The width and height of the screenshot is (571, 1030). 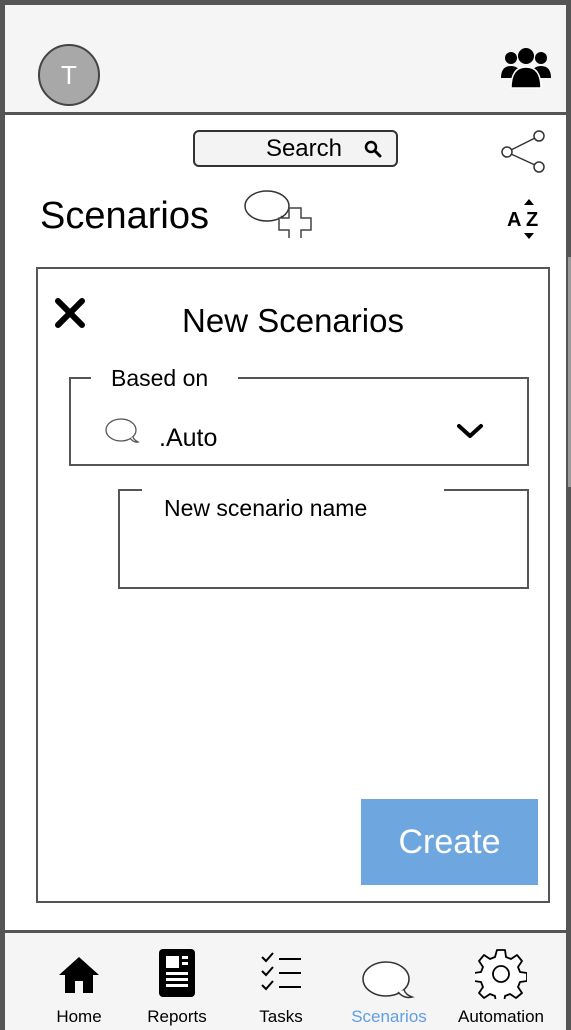 I want to click on people-icon, so click(x=526, y=68).